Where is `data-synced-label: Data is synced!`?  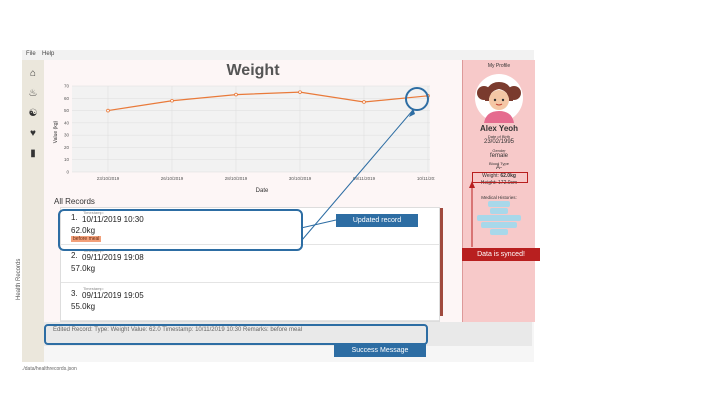 data-synced-label: Data is synced! is located at coordinates (501, 254).